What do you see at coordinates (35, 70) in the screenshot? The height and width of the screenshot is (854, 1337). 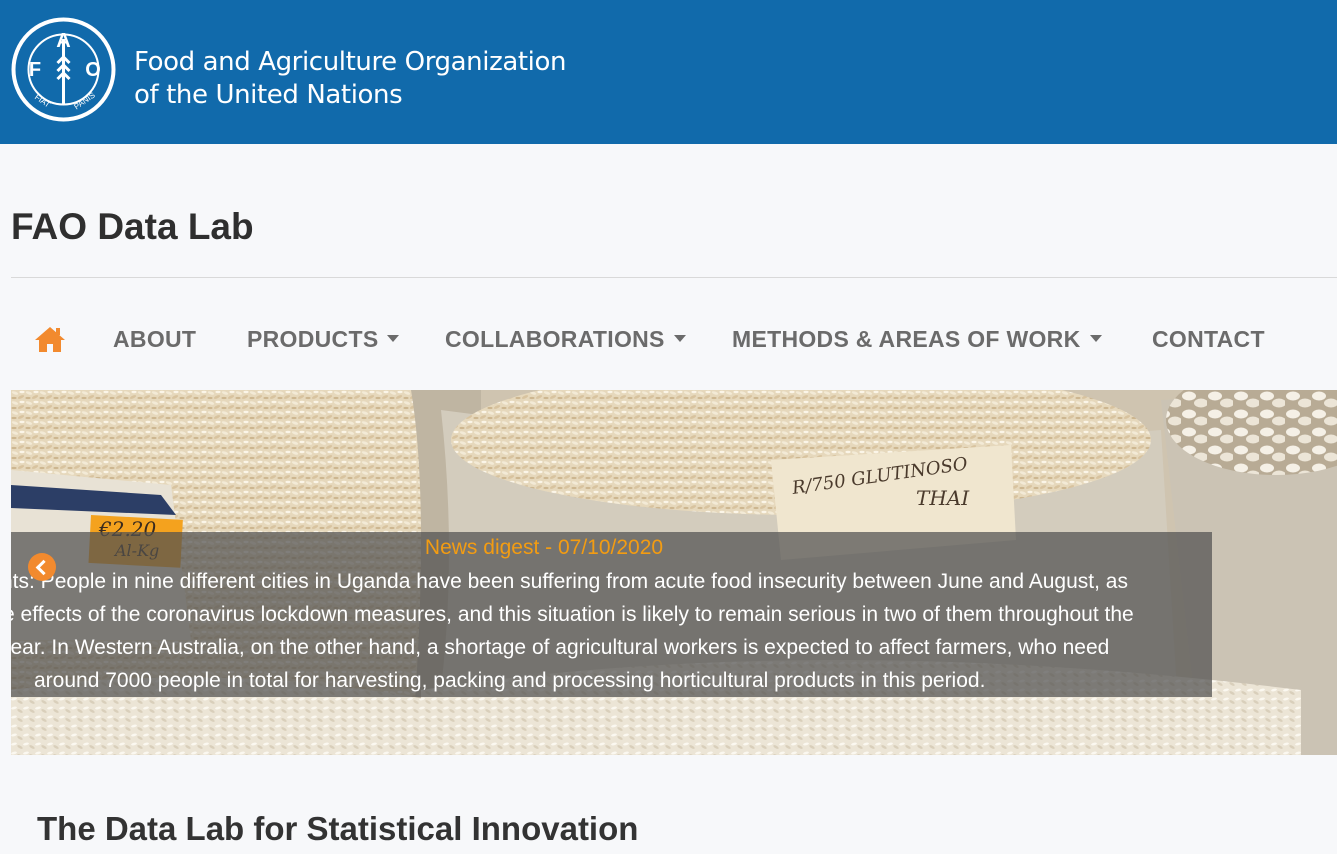 I see `svg-text: F` at bounding box center [35, 70].